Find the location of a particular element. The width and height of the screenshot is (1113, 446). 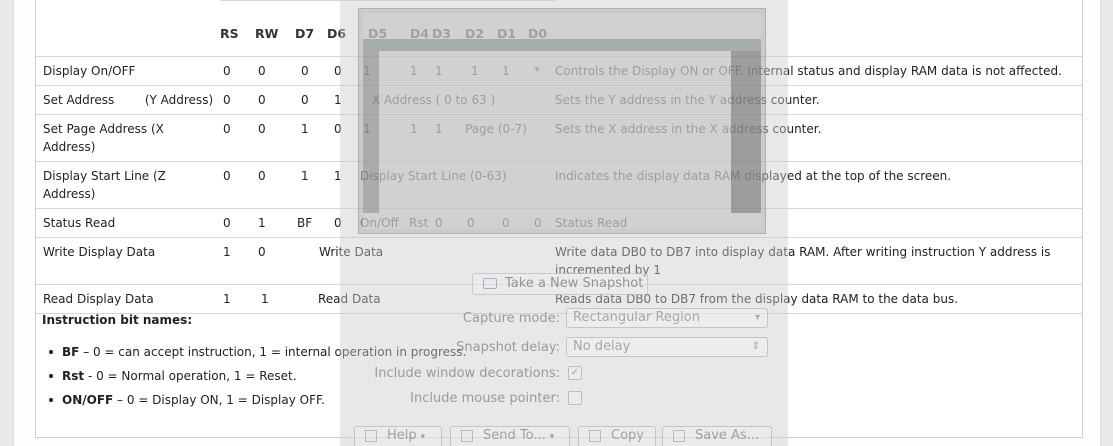

include-decorations-checkbox: ✓ is located at coordinates (575, 373).